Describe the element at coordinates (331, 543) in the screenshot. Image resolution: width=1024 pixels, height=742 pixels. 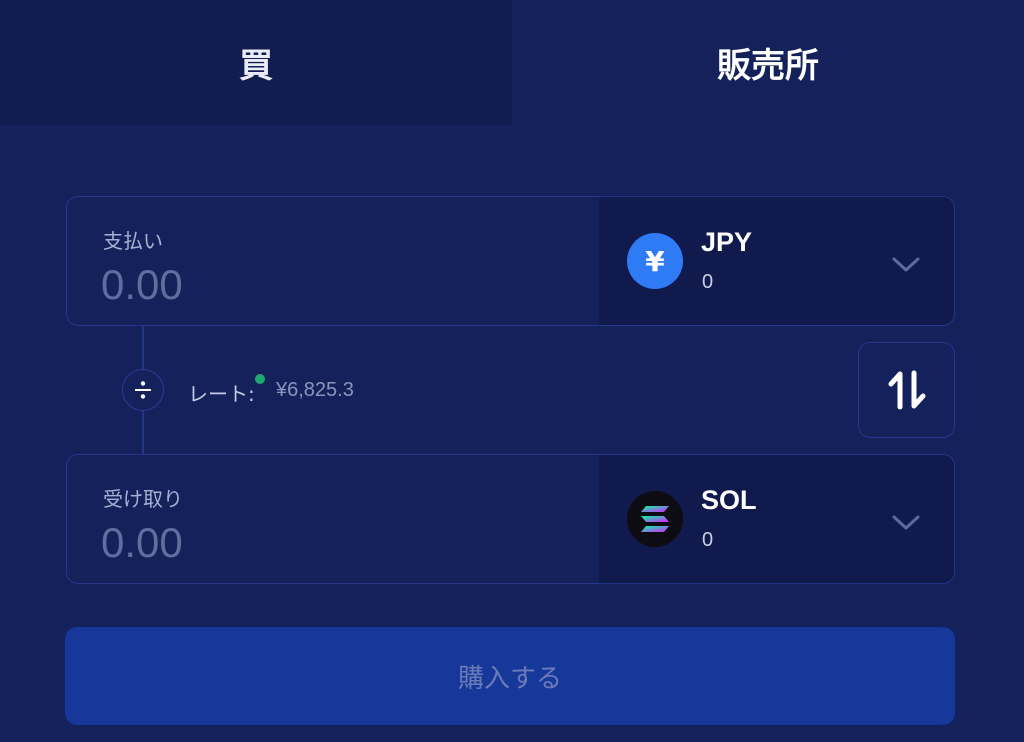
I see `receive-amount-input` at that location.